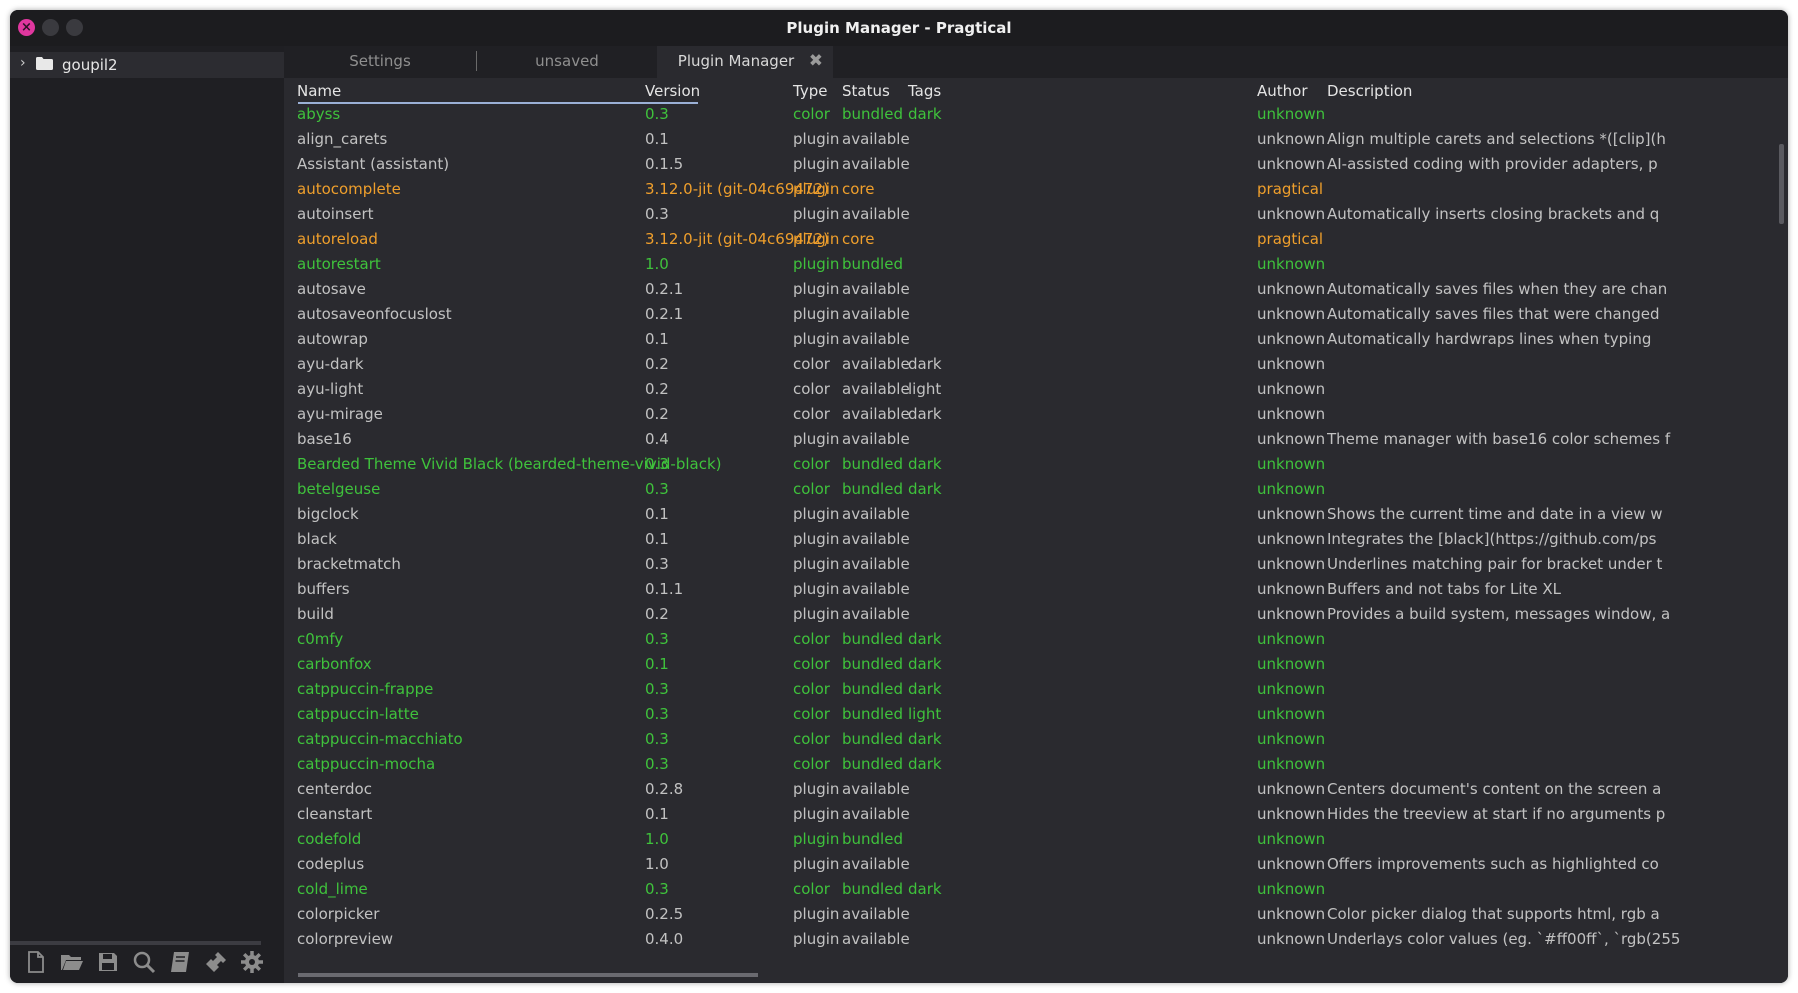 This screenshot has width=1798, height=993. What do you see at coordinates (745, 62) in the screenshot?
I see `tab-plugin-manager: Plugin Manager ✖` at bounding box center [745, 62].